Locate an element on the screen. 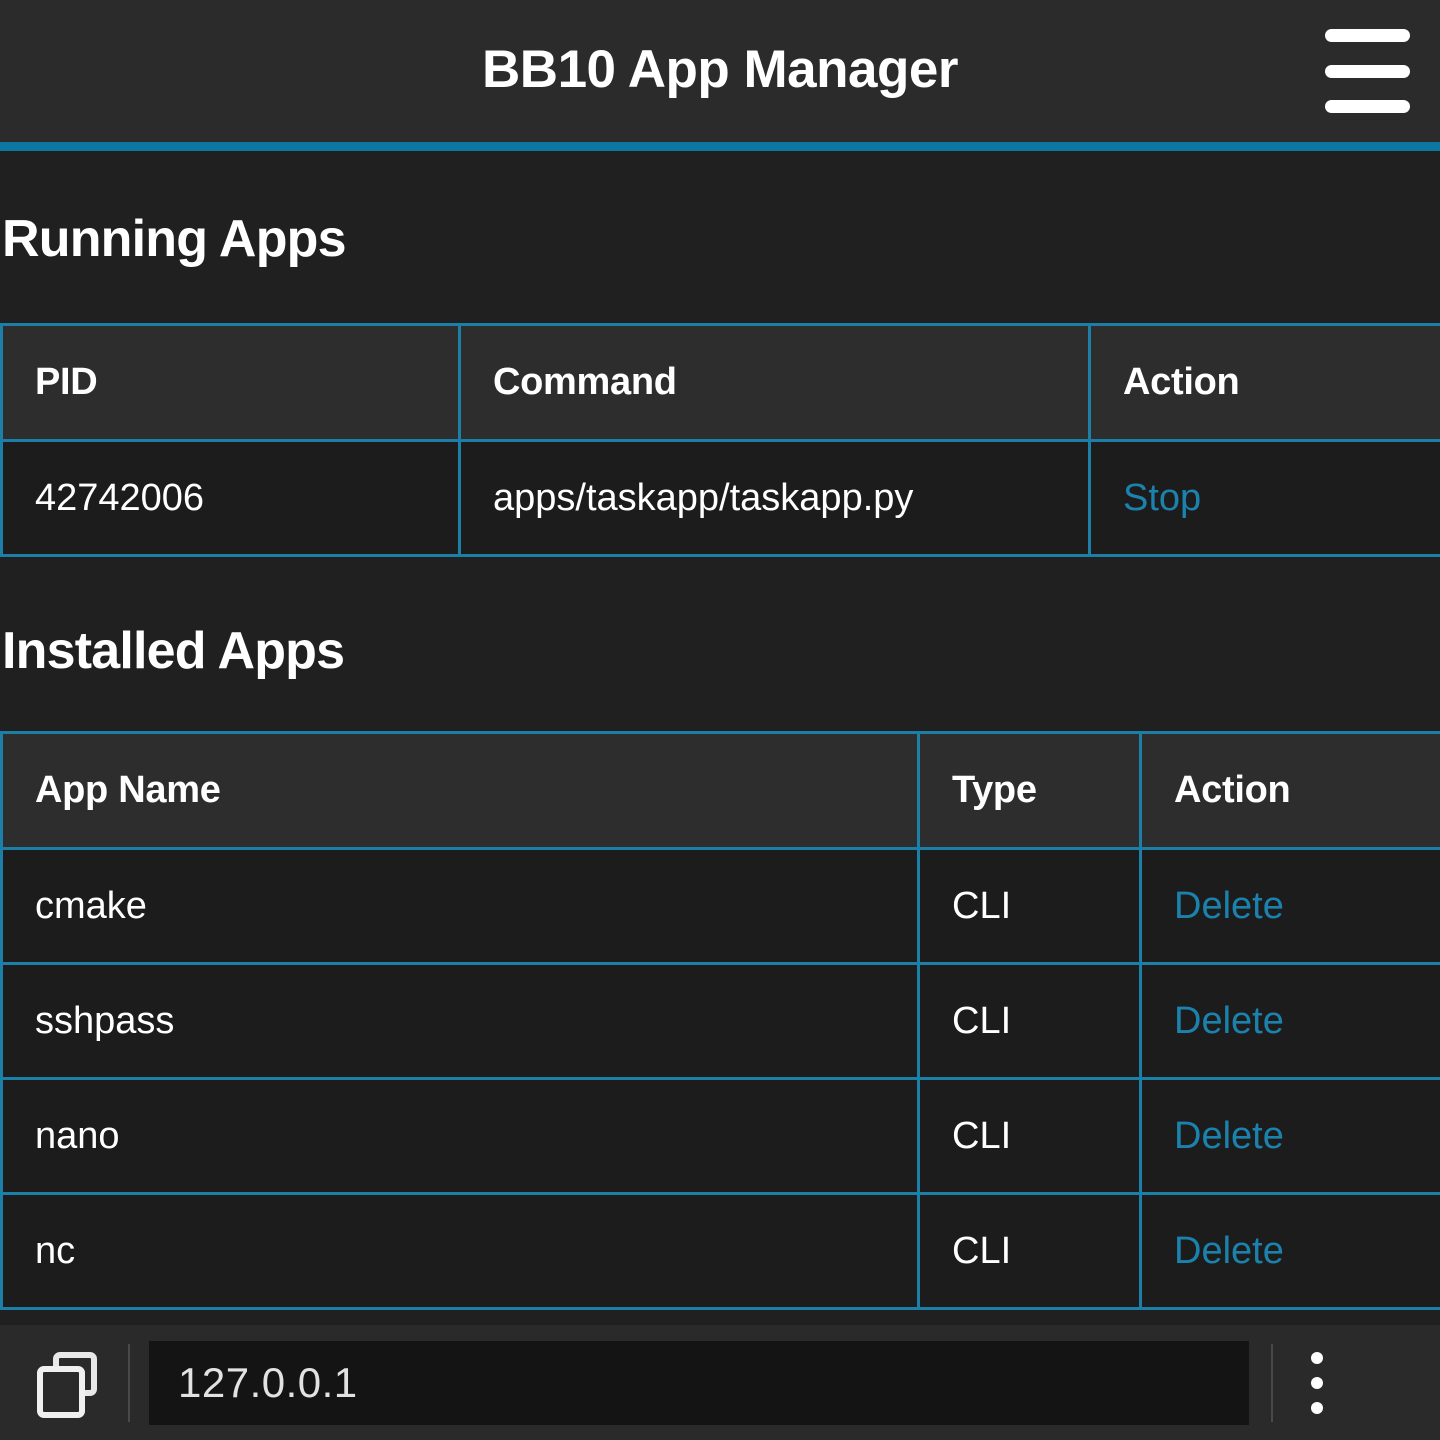  kebab-menu-icon is located at coordinates (1317, 1383).